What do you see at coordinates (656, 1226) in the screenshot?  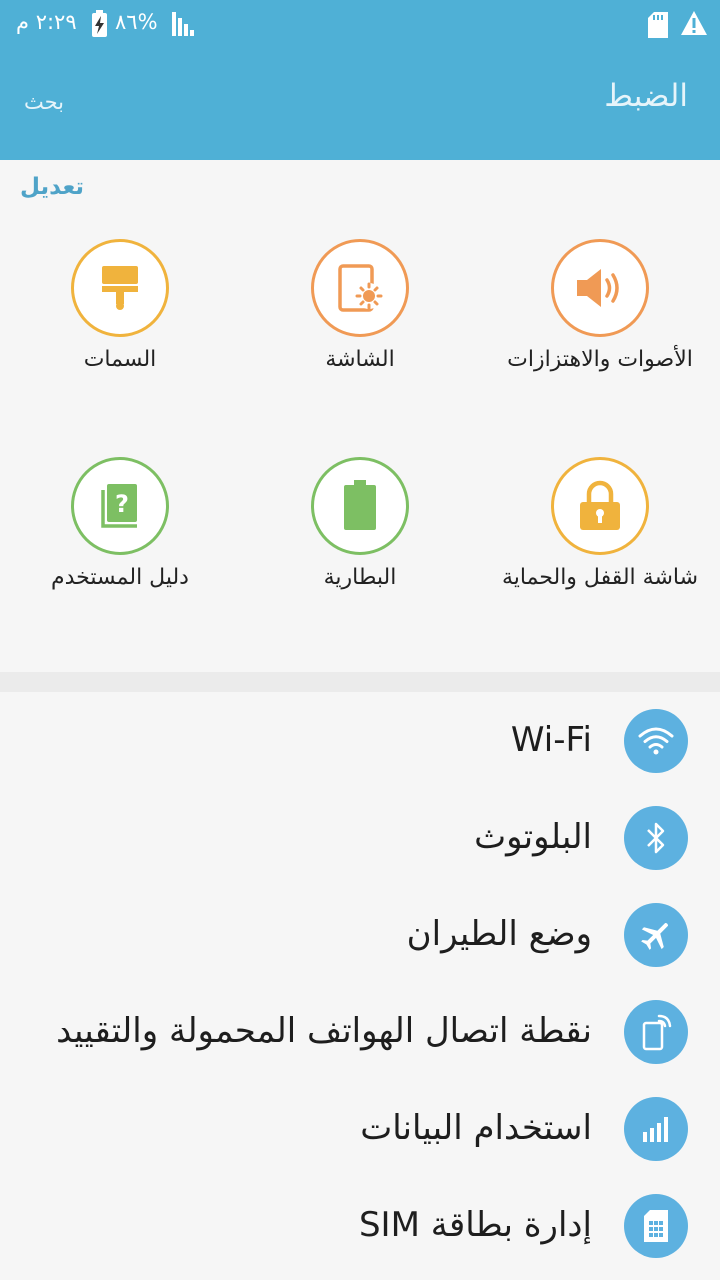 I see `sim-card-icon` at bounding box center [656, 1226].